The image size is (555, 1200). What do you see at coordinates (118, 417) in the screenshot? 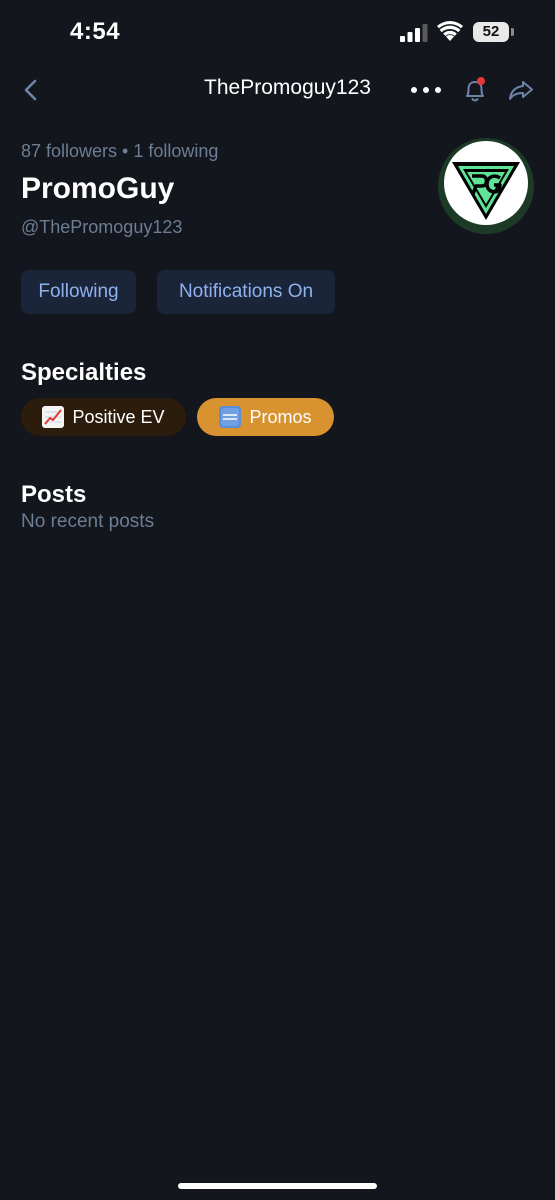
I see `specialty-label-positive-ev: Positive EV` at bounding box center [118, 417].